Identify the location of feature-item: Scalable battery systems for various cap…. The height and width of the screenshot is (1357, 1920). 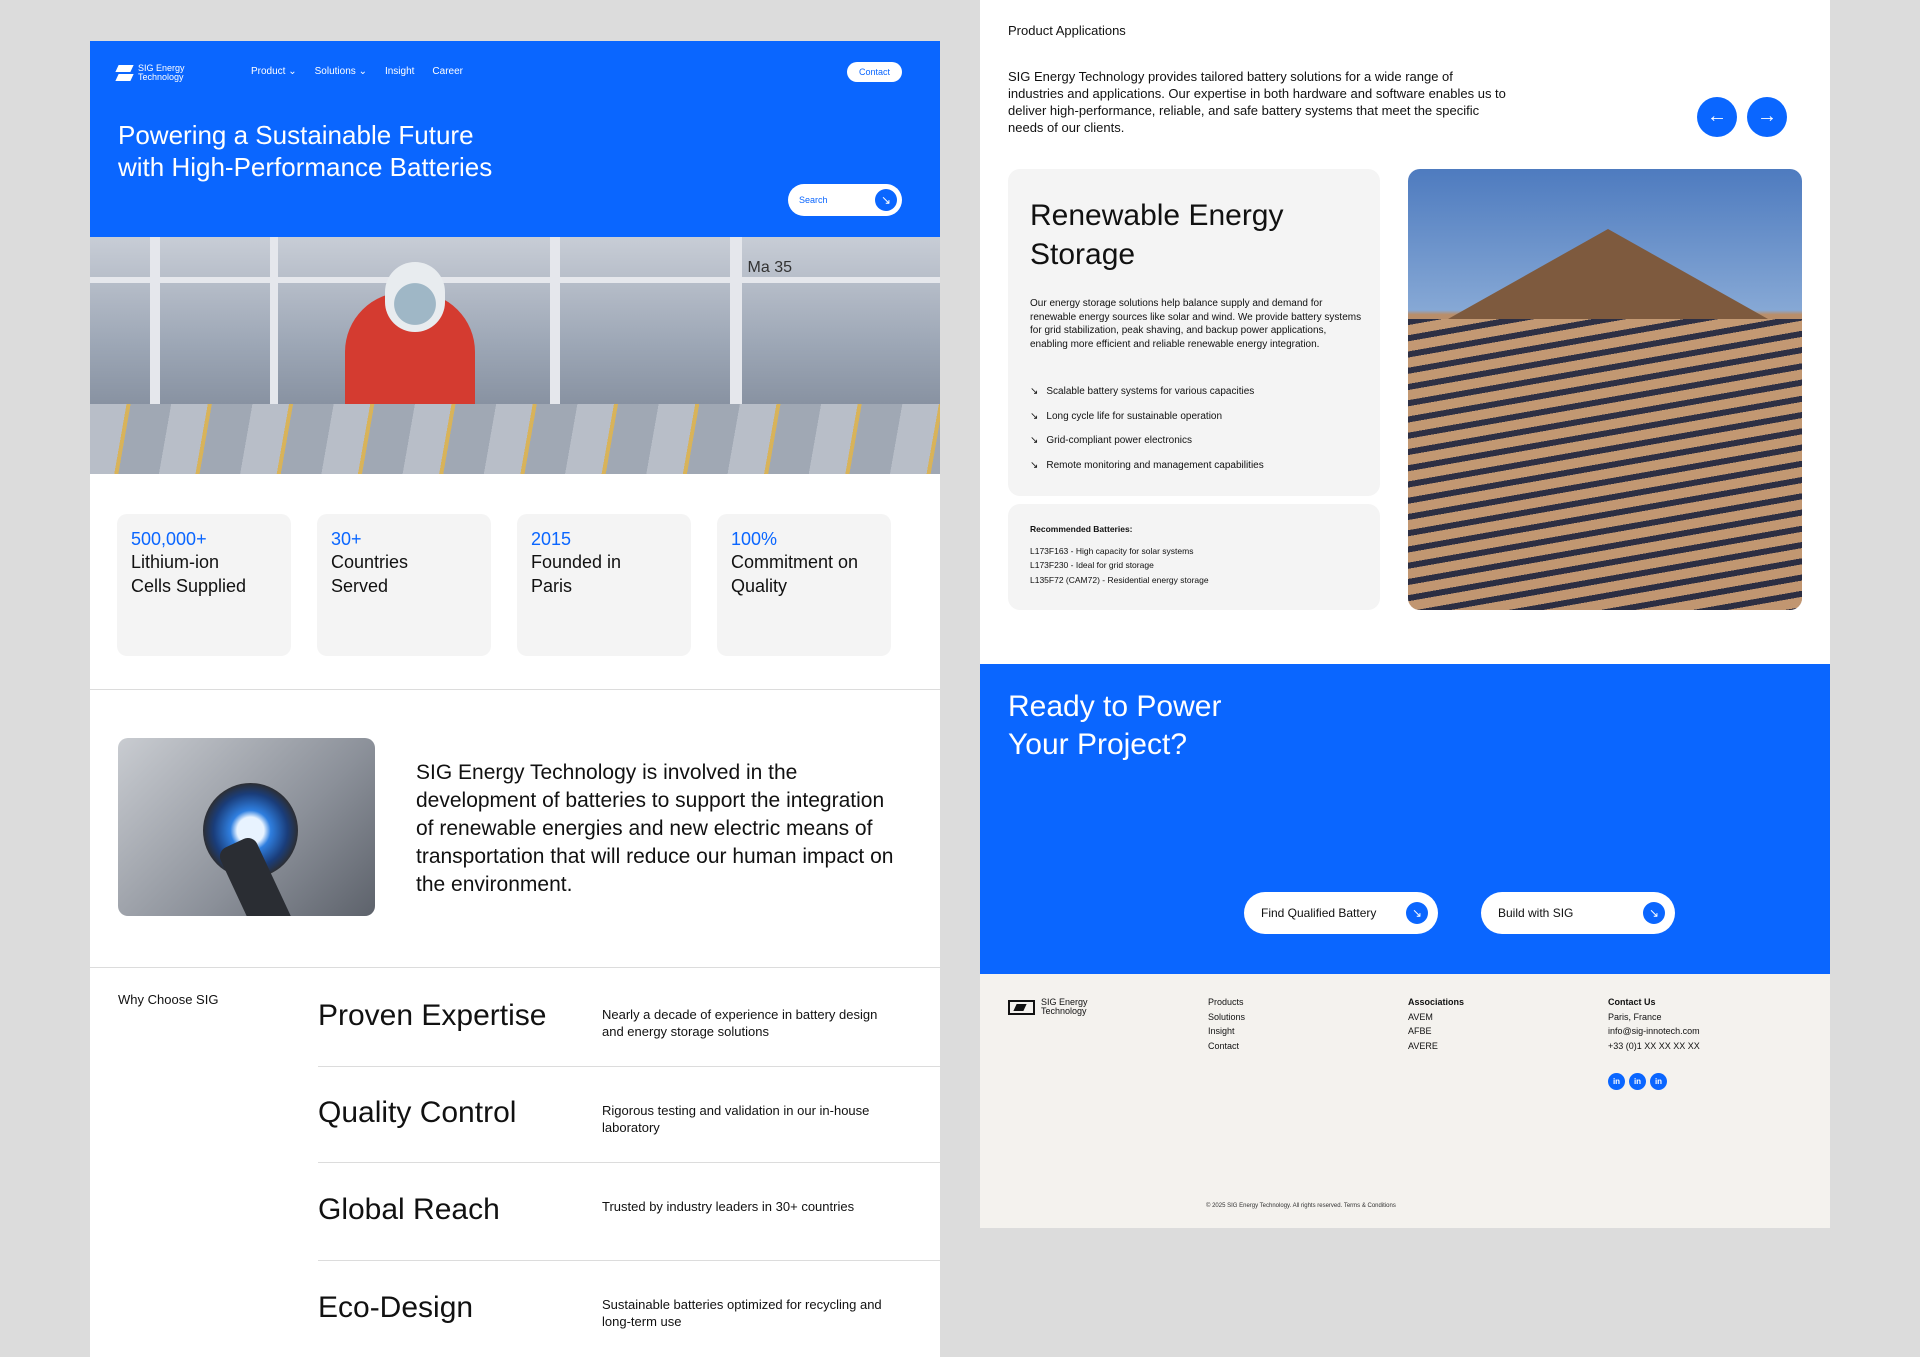
(1147, 398).